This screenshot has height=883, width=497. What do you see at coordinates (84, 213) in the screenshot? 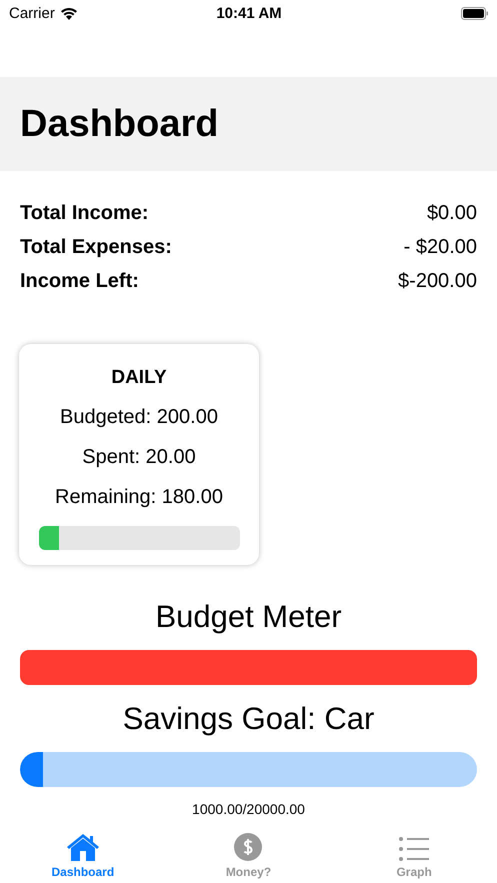
I see `summary-label: Total Income:` at bounding box center [84, 213].